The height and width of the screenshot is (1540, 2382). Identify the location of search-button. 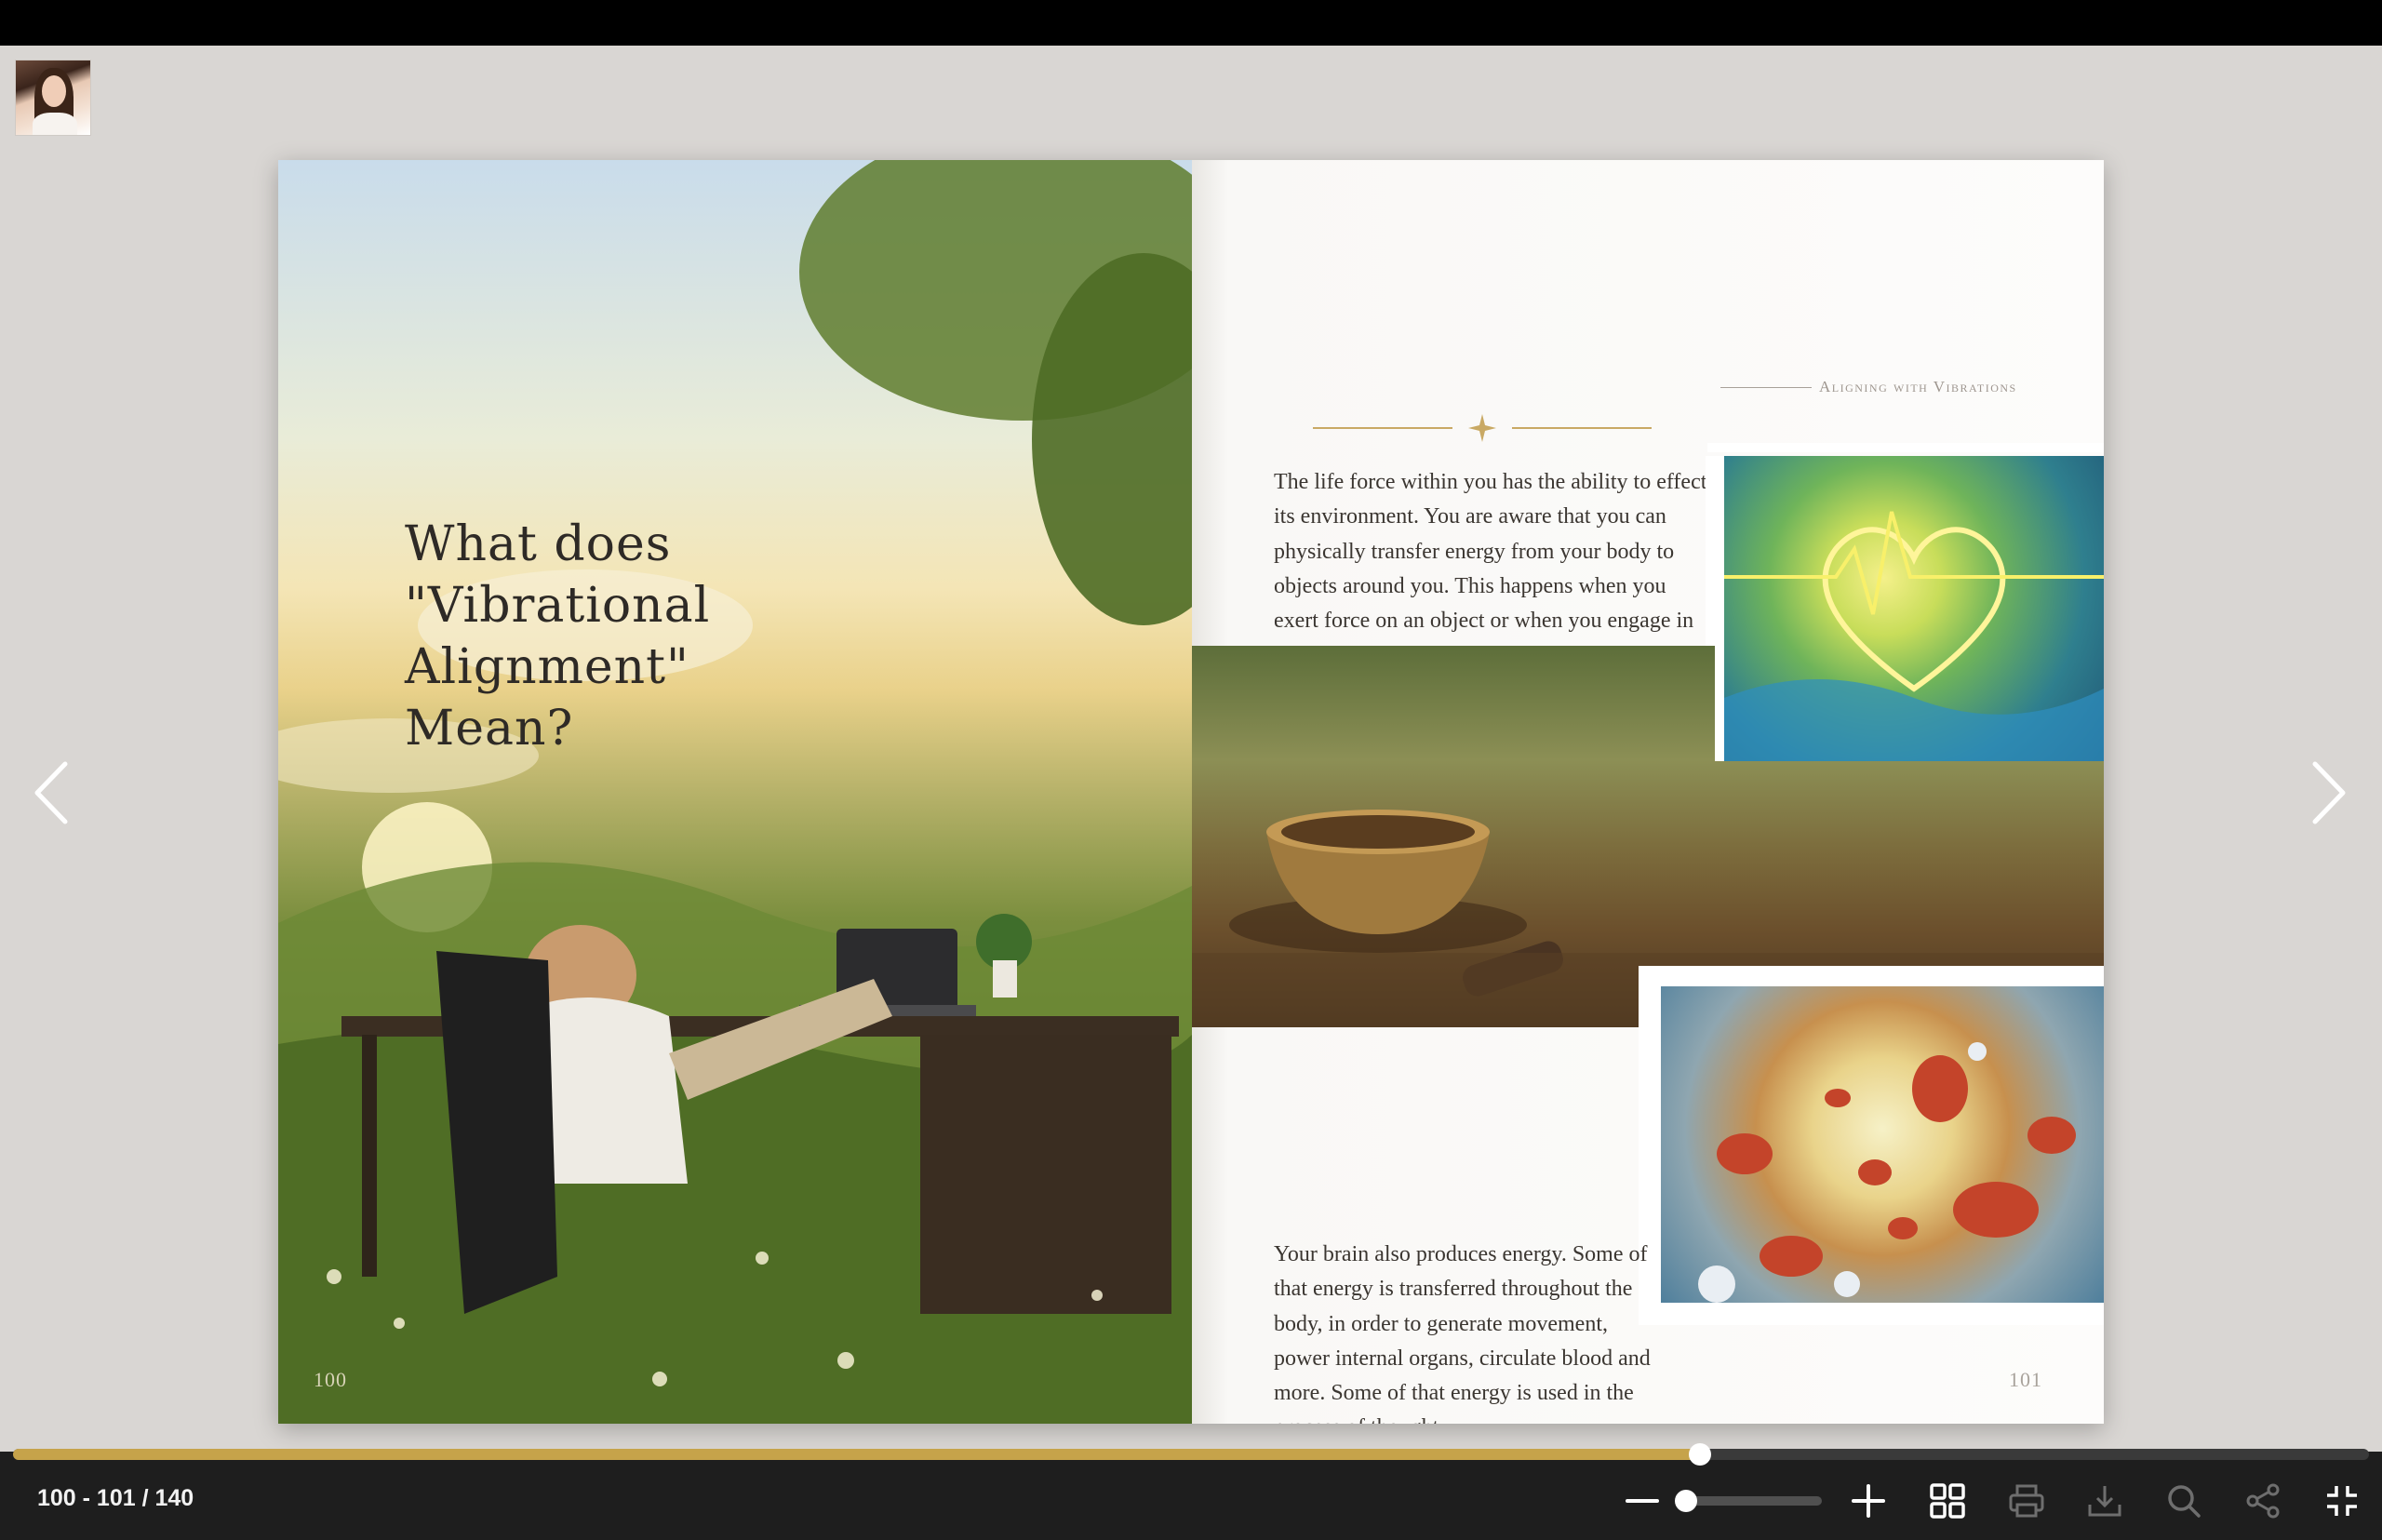
(2184, 1501).